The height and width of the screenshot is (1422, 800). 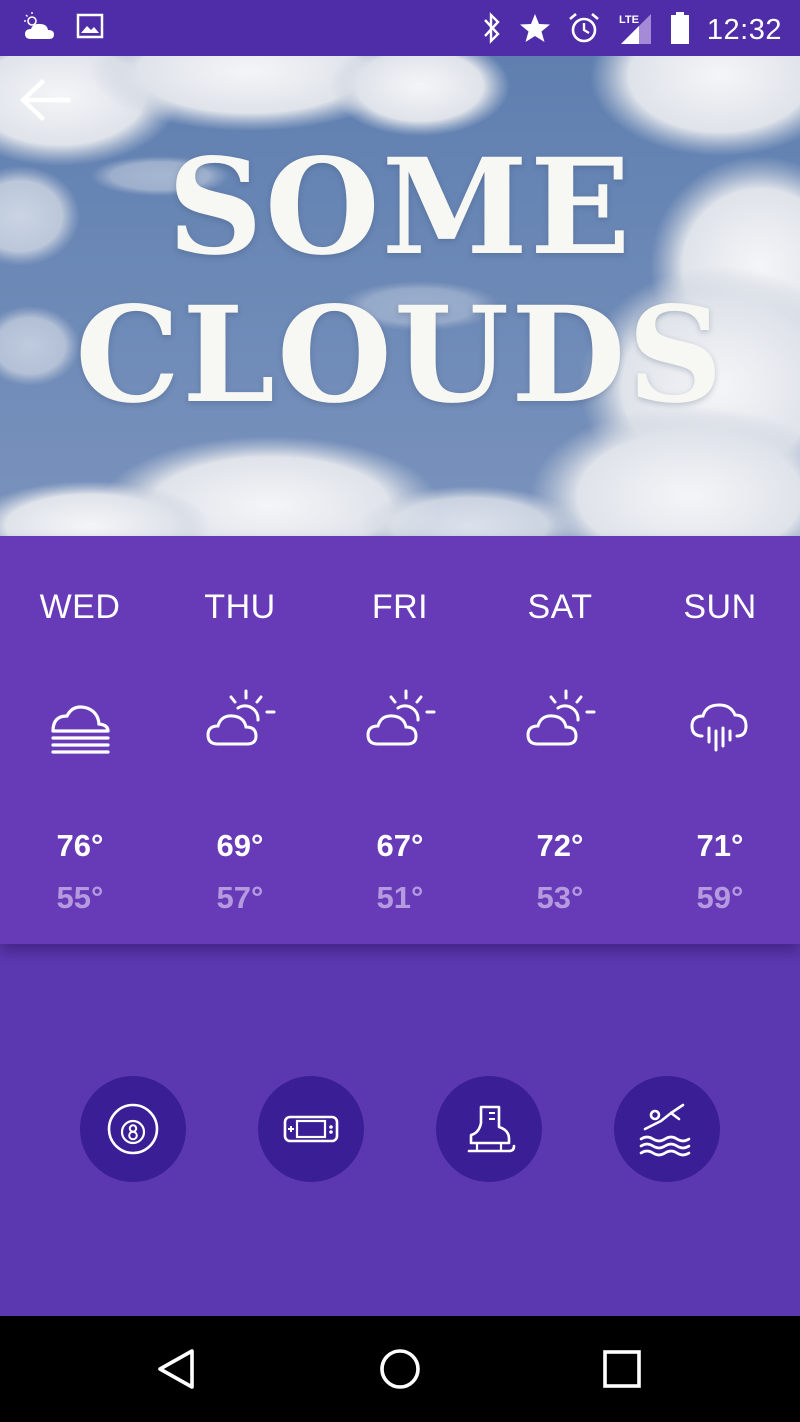 I want to click on nav-back-button, so click(x=177, y=1369).